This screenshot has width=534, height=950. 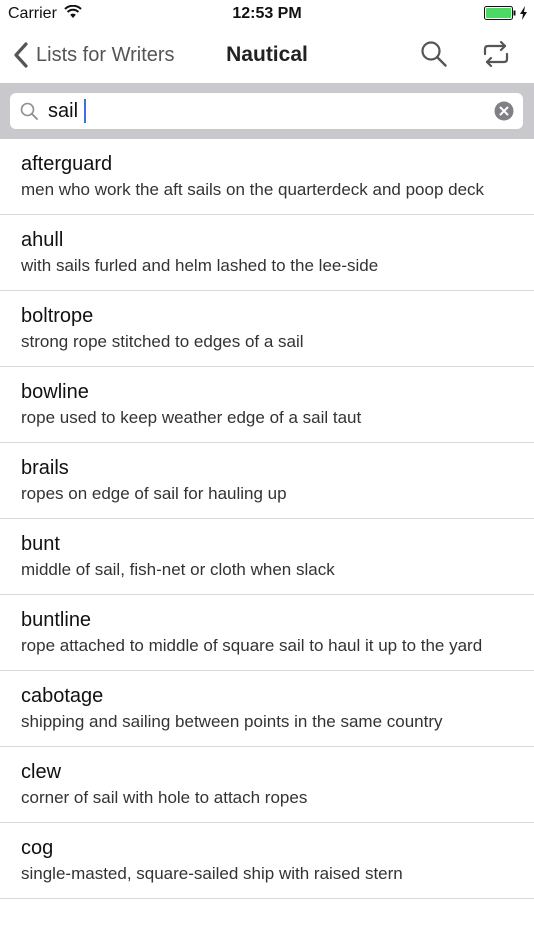 I want to click on status-time: 12:53 PM, so click(x=267, y=13).